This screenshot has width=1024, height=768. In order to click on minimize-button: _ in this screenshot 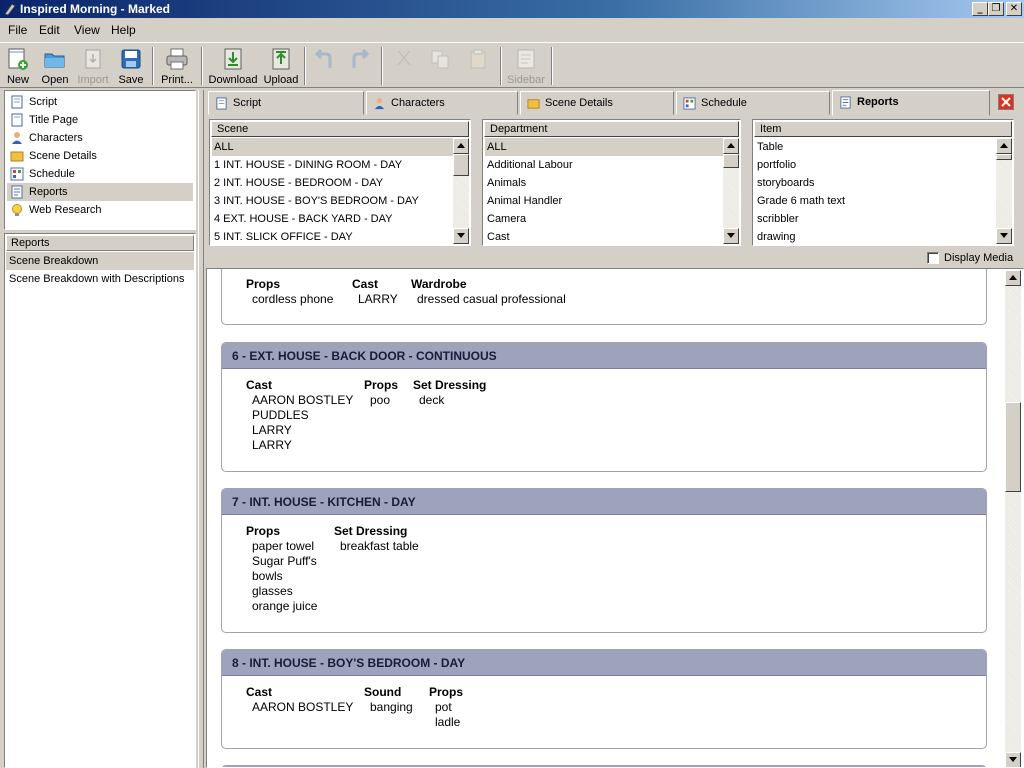, I will do `click(980, 9)`.